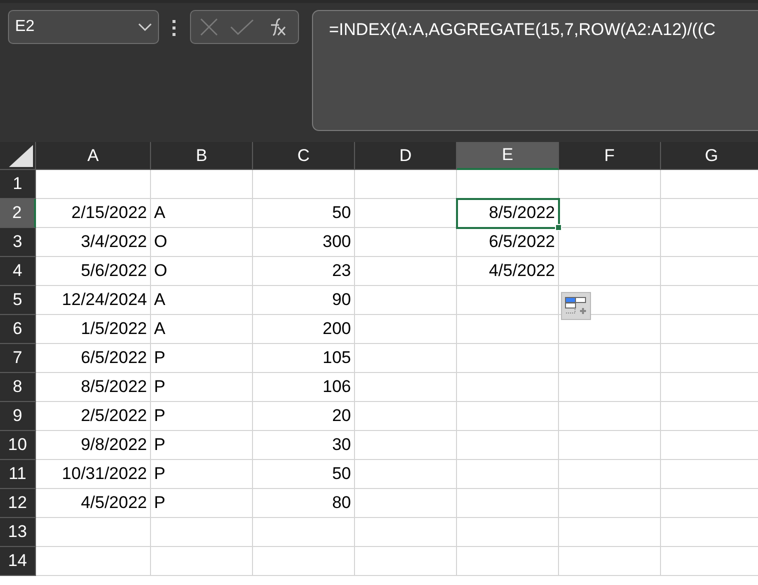 The height and width of the screenshot is (585, 758). I want to click on table-cell: 300, so click(304, 242).